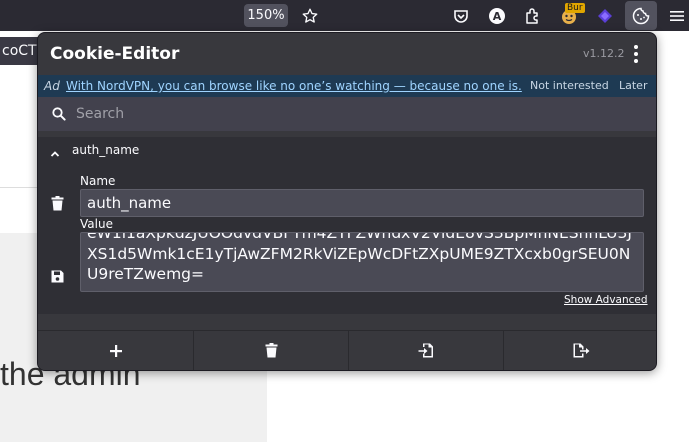  I want to click on value-label: Value, so click(96, 224).